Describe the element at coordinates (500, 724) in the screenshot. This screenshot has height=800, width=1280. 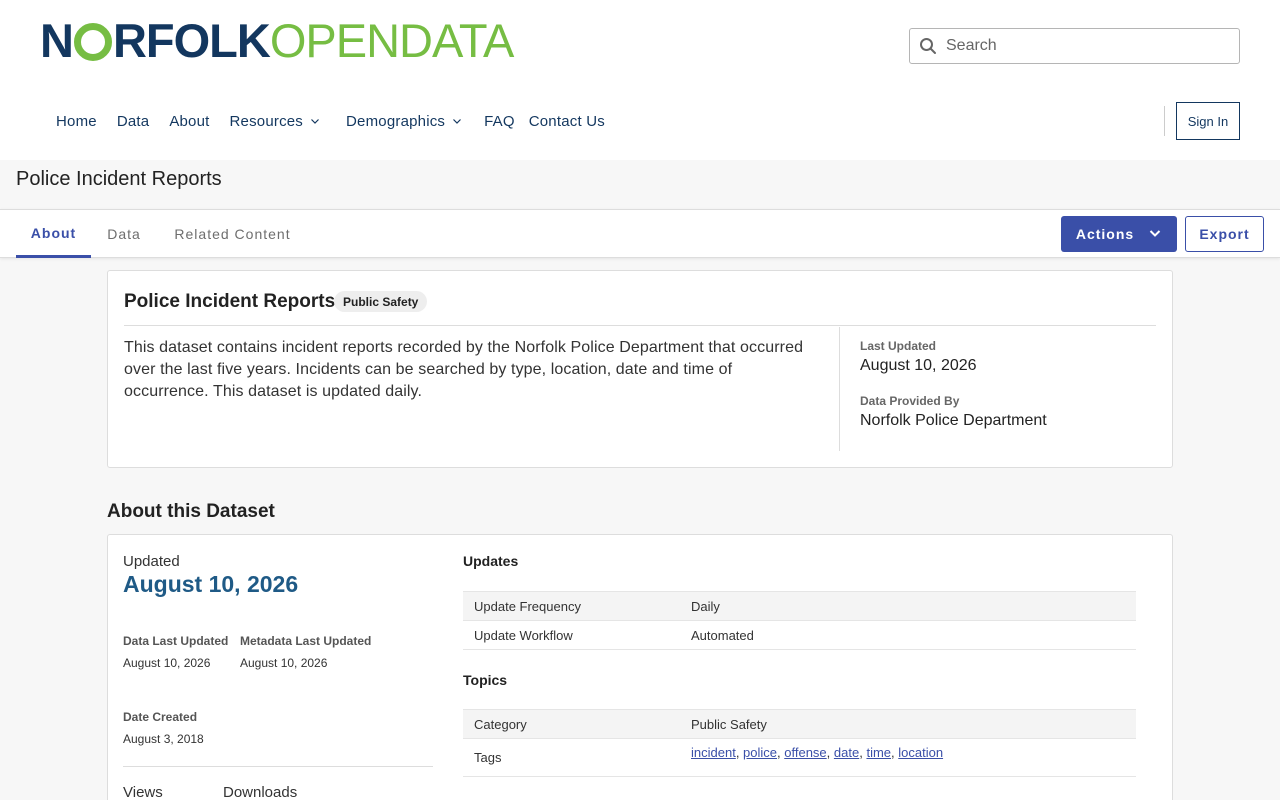
I see `category-label: Category` at that location.